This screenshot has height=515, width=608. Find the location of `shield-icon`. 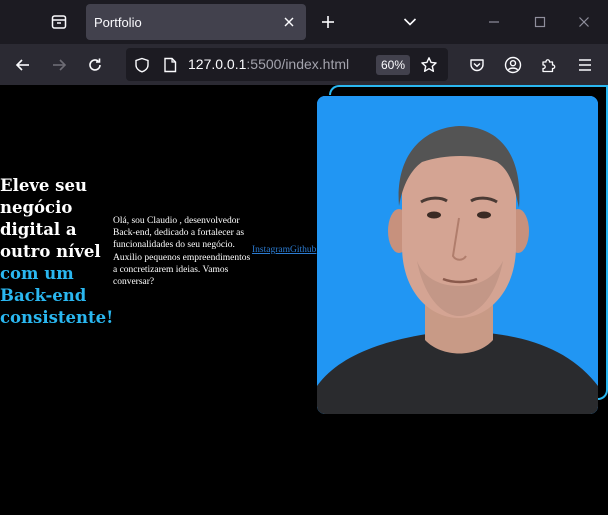

shield-icon is located at coordinates (142, 65).